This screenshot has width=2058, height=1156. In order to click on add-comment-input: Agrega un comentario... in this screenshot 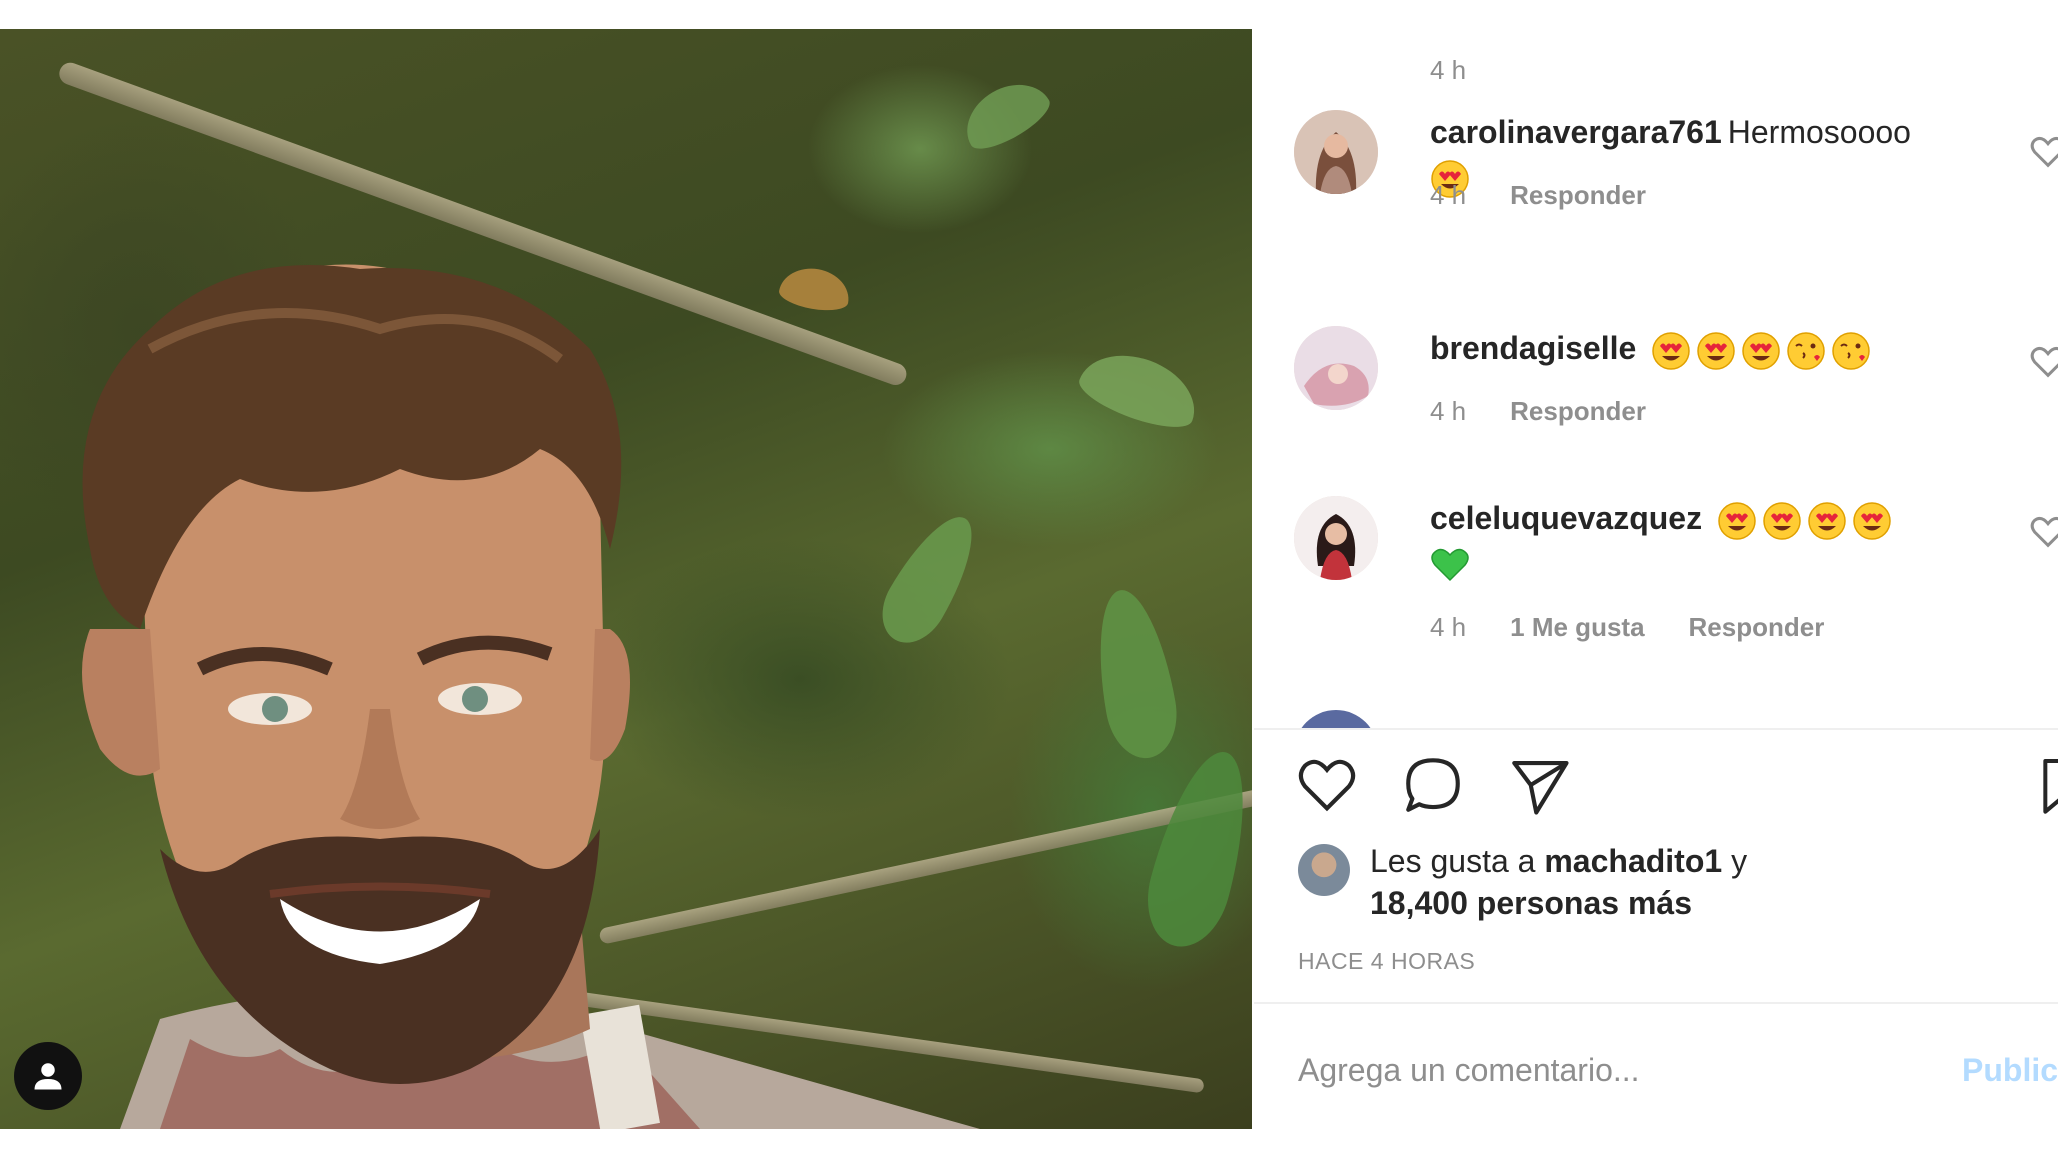, I will do `click(1469, 1070)`.